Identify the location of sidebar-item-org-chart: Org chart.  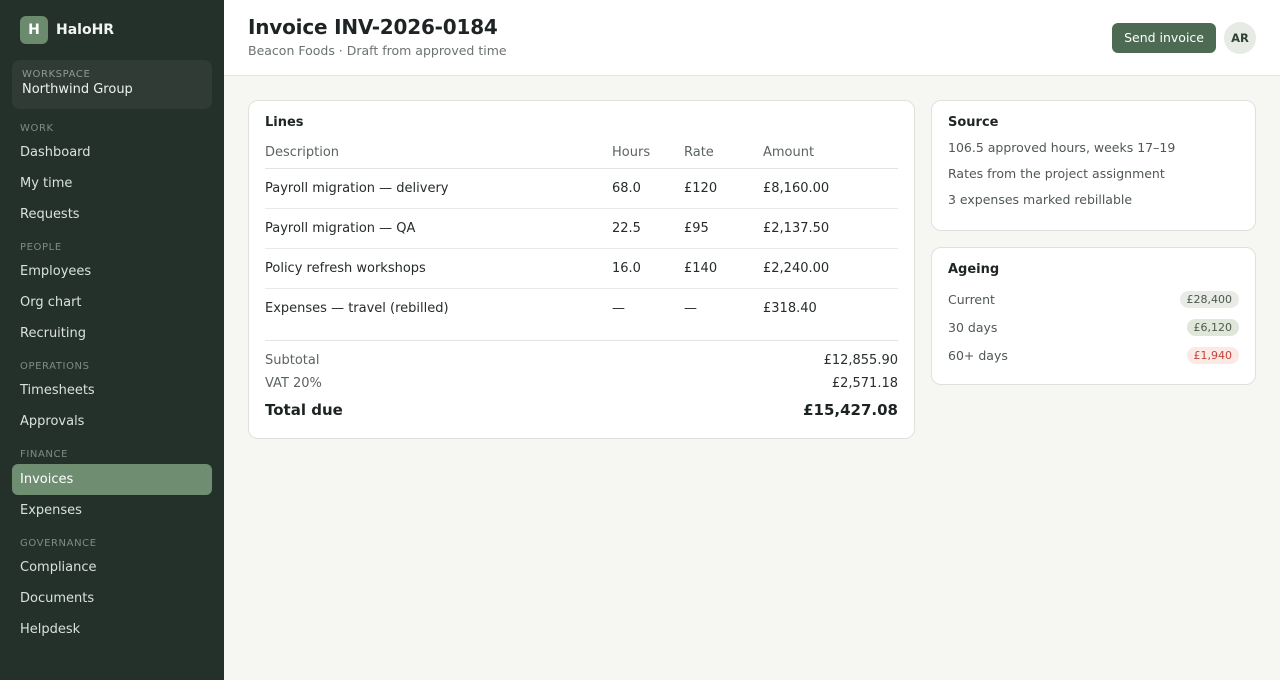
(112, 302).